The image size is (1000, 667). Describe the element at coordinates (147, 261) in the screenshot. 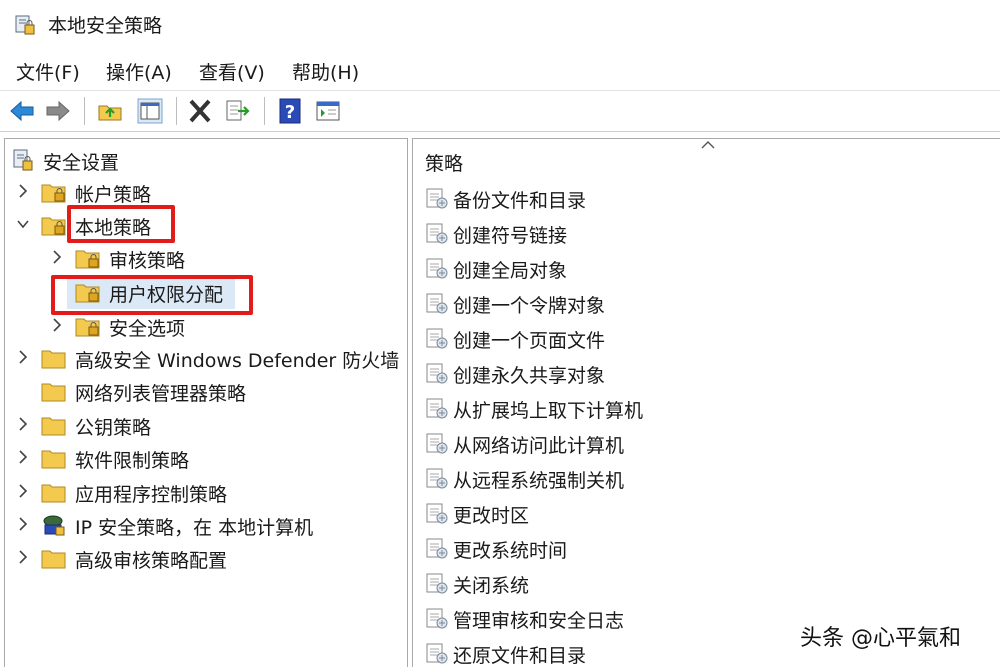

I see `tree-item-label: 审核策略` at that location.